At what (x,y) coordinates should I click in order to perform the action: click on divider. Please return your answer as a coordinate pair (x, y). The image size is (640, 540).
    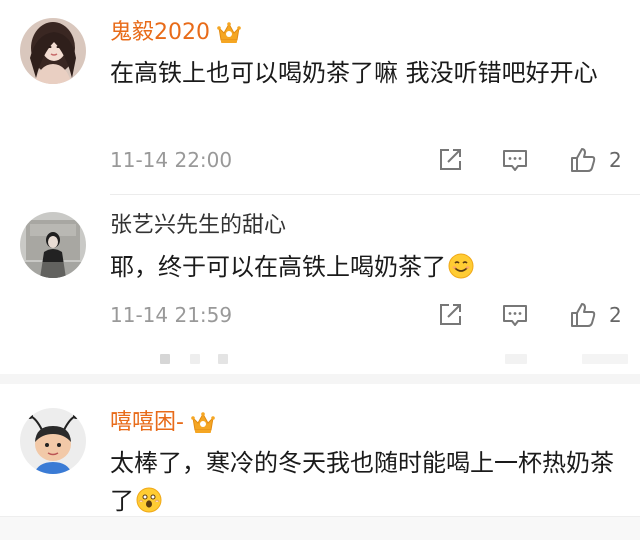
    Looking at the image, I should click on (375, 194).